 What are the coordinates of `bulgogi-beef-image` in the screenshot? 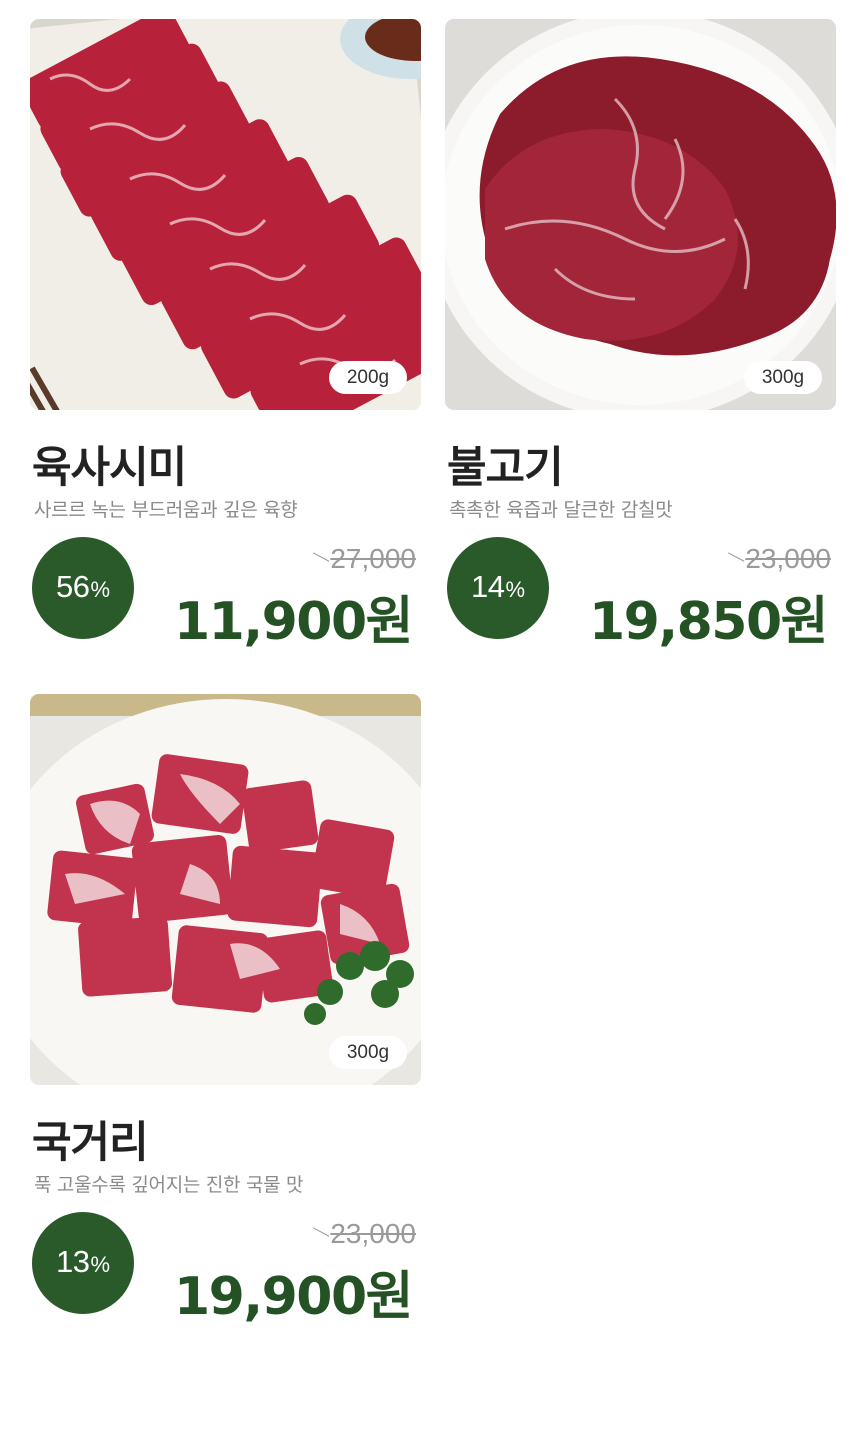 It's located at (640, 214).